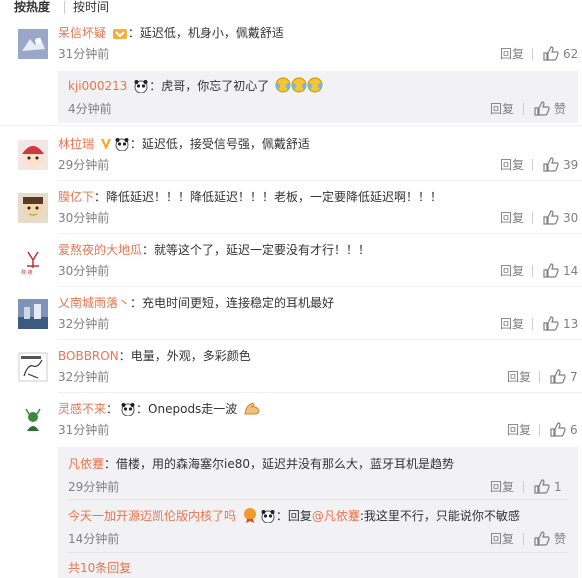  I want to click on like-count: 6, so click(574, 430).